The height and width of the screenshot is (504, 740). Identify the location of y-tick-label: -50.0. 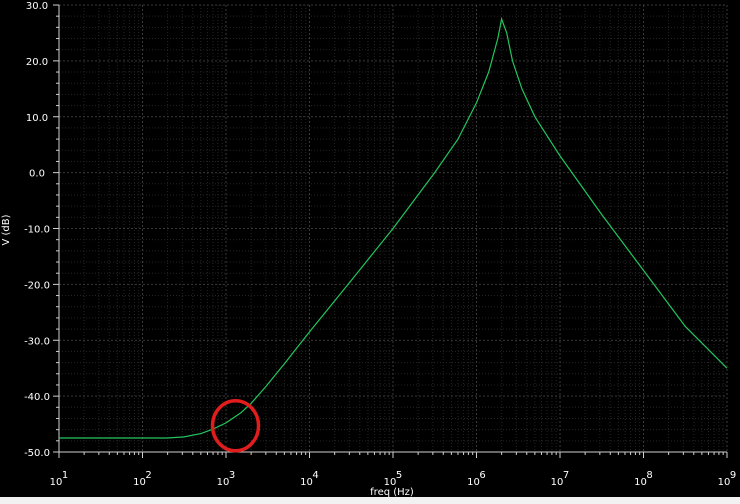
(37, 453).